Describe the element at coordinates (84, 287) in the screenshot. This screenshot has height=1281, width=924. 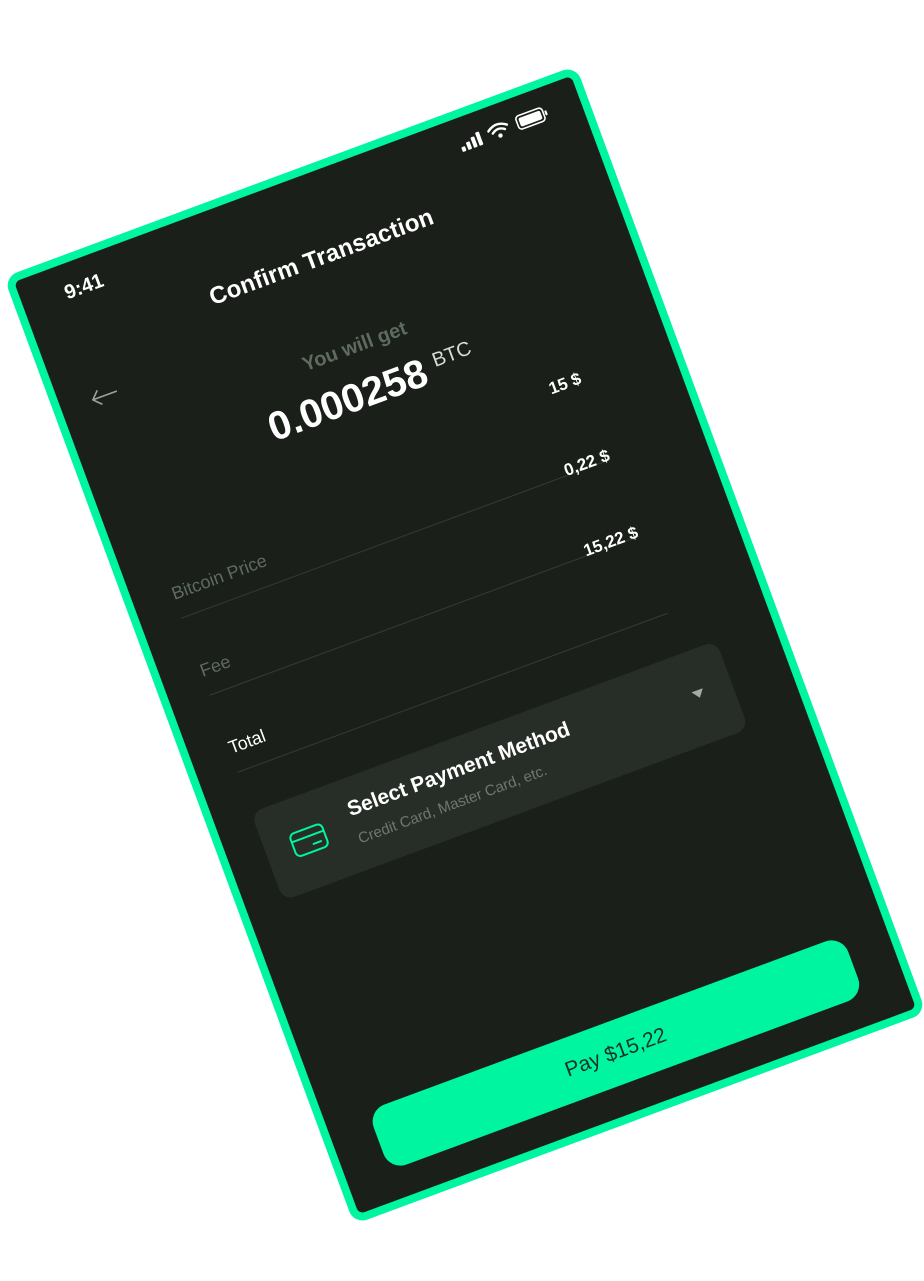
I see `status-time: 9:41` at that location.